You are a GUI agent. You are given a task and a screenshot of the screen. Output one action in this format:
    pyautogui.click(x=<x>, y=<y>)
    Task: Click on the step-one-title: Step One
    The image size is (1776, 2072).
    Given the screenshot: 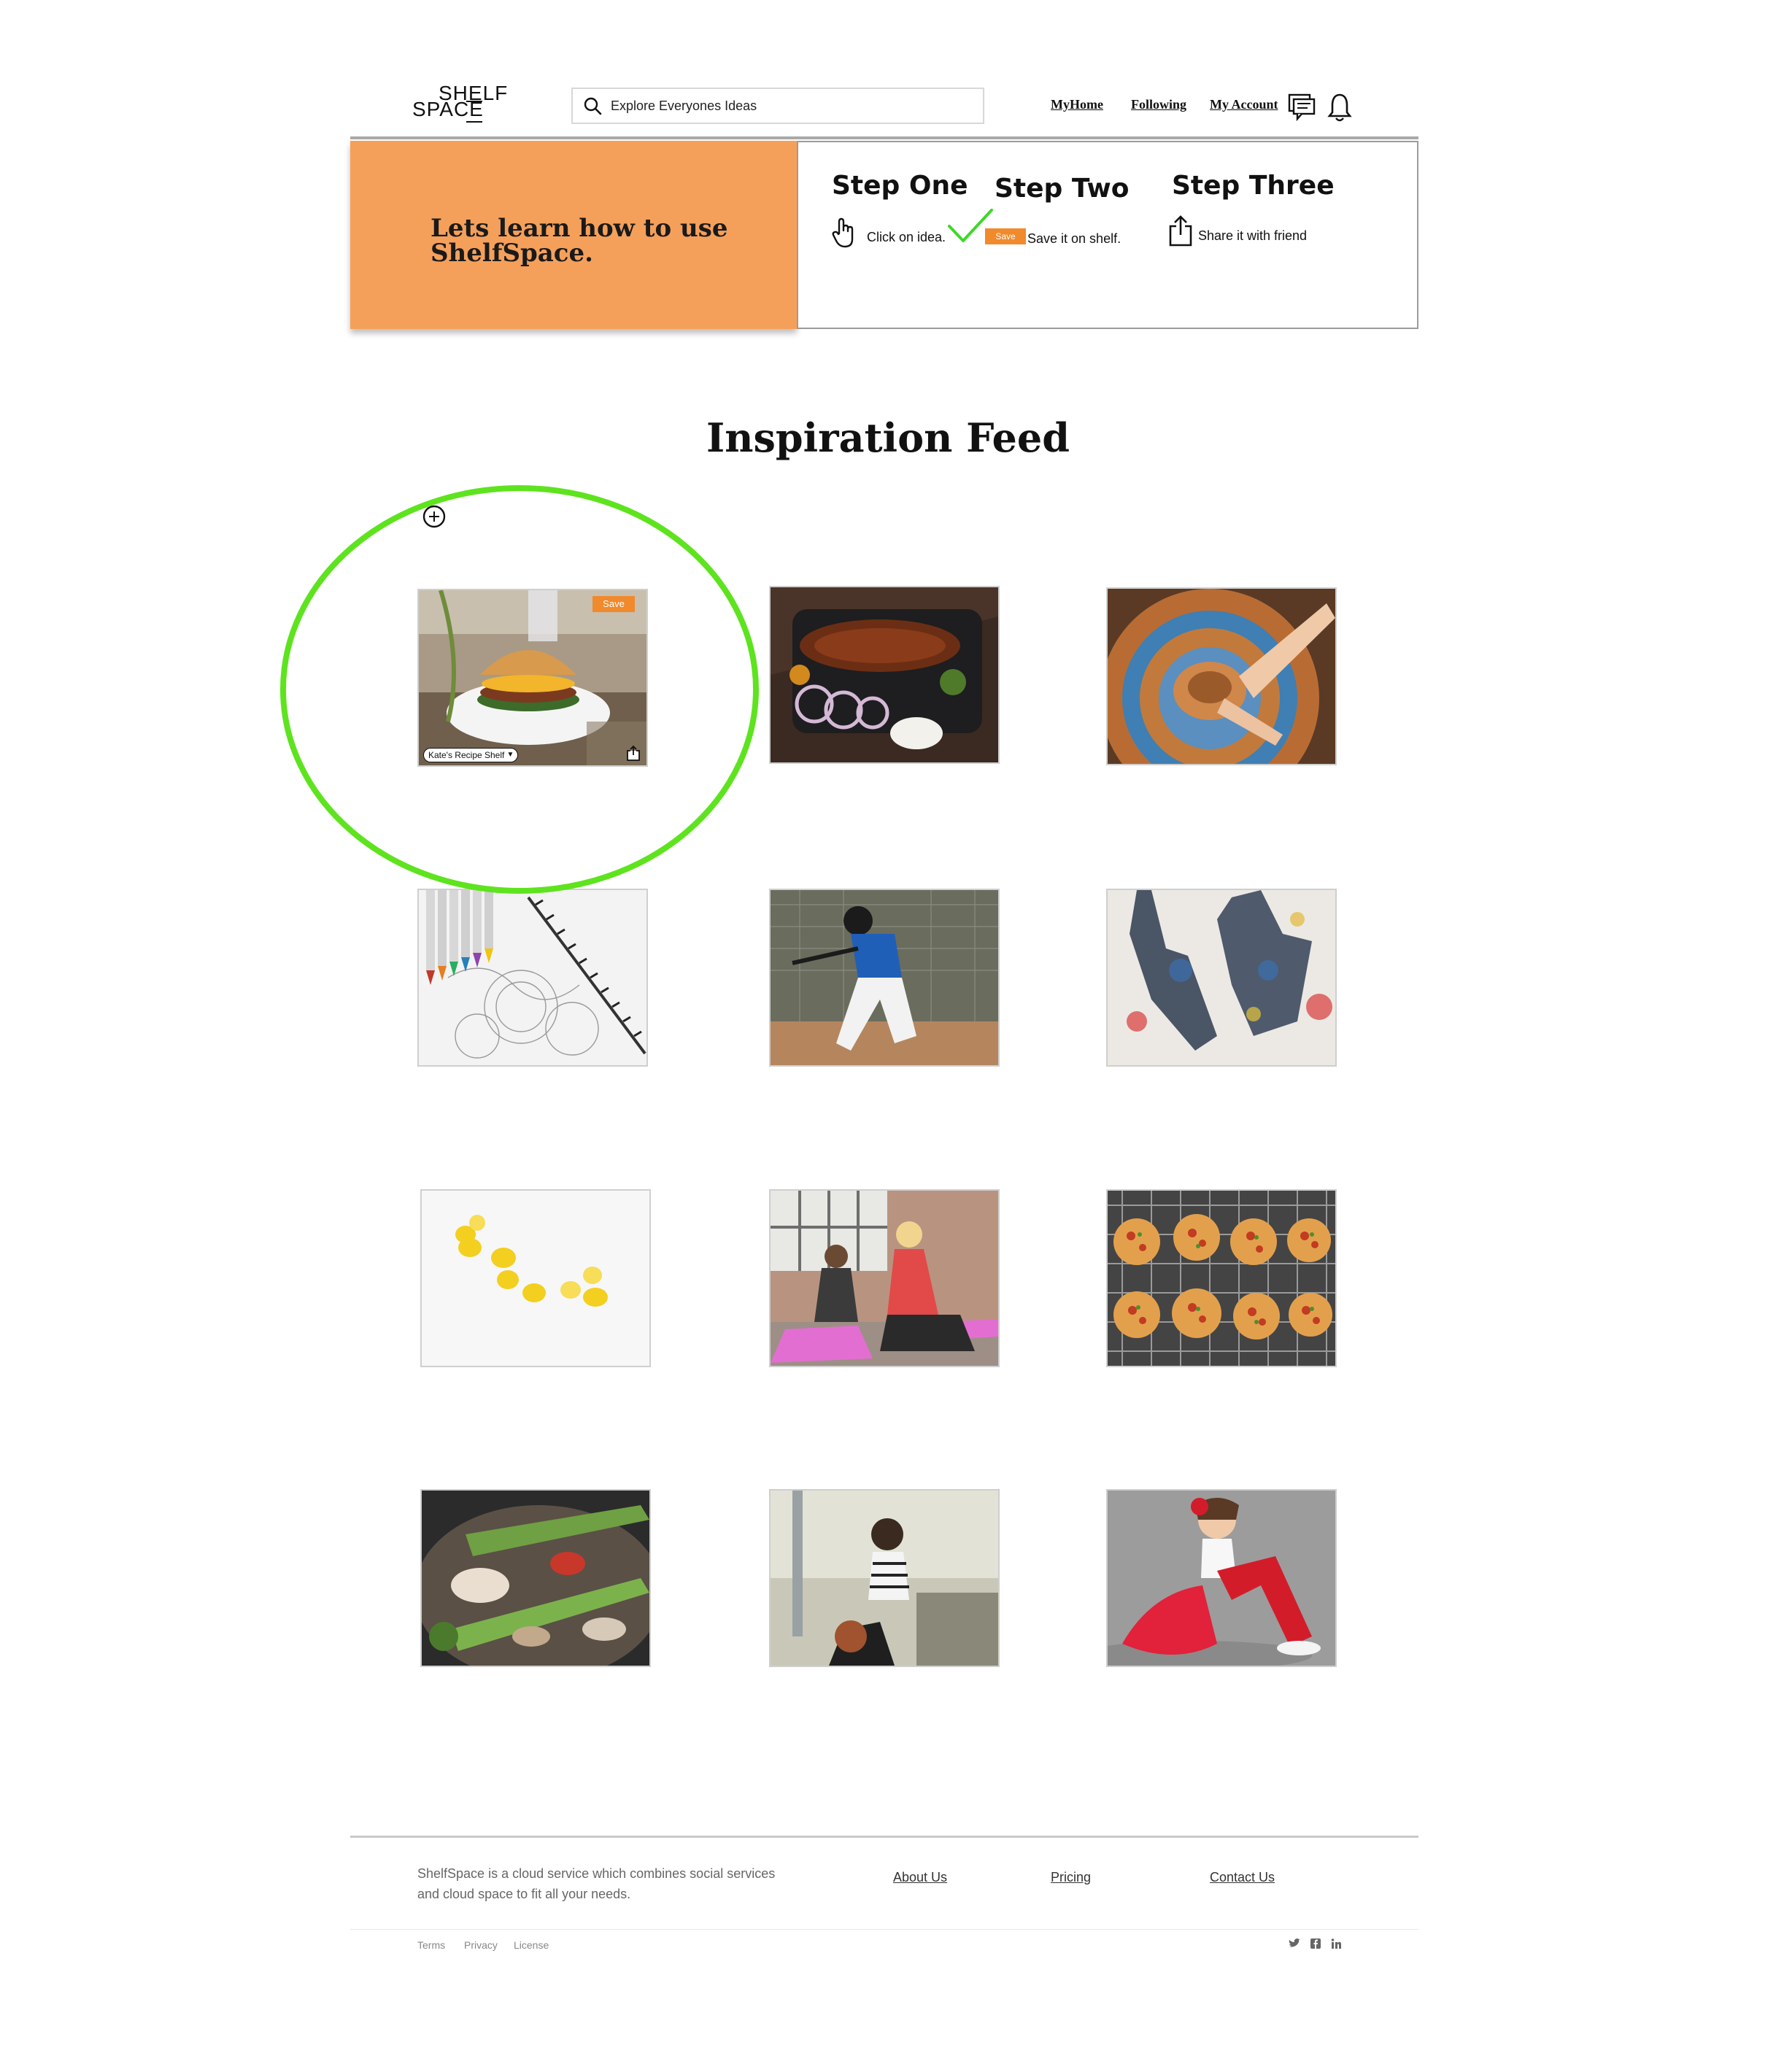 What is the action you would take?
    pyautogui.click(x=900, y=186)
    